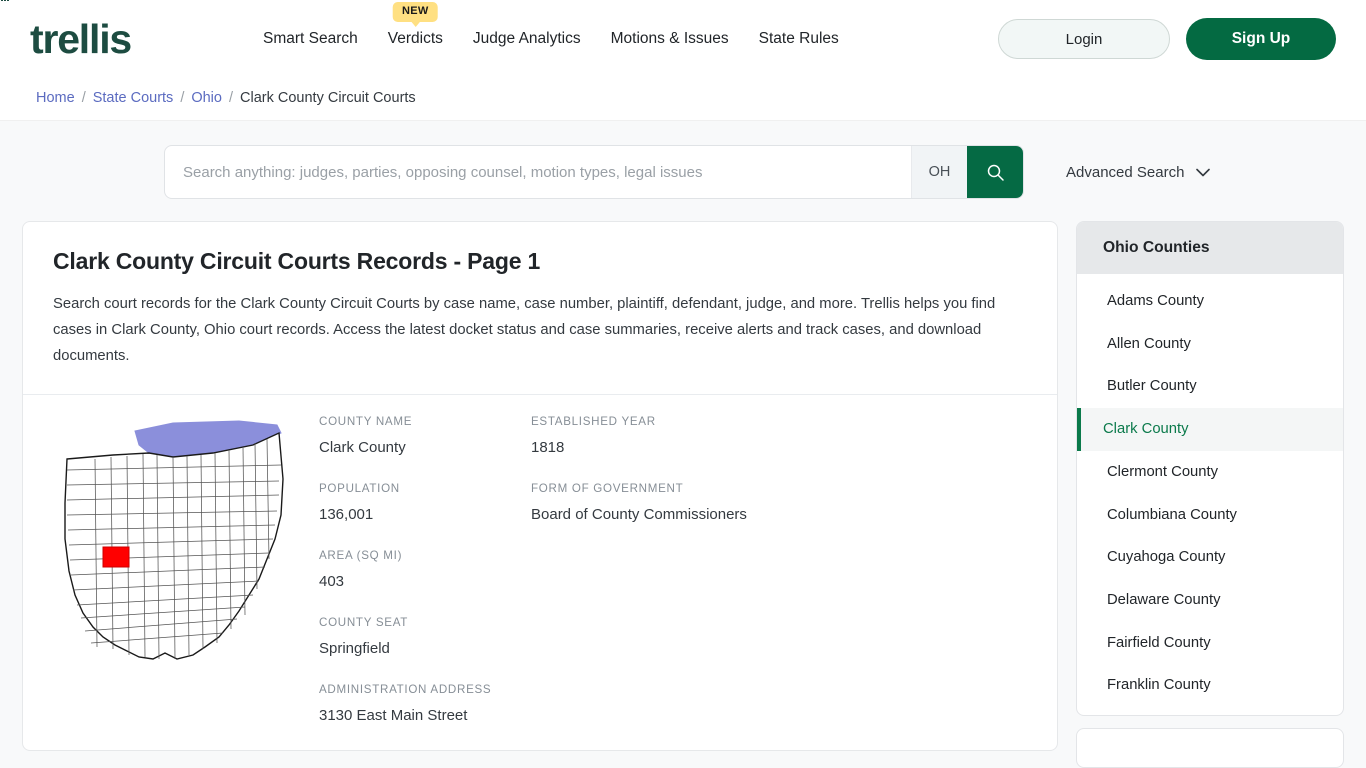 Image resolution: width=1366 pixels, height=768 pixels. I want to click on sidebar-item-columbiana-county: Columbiana County, so click(1210, 515).